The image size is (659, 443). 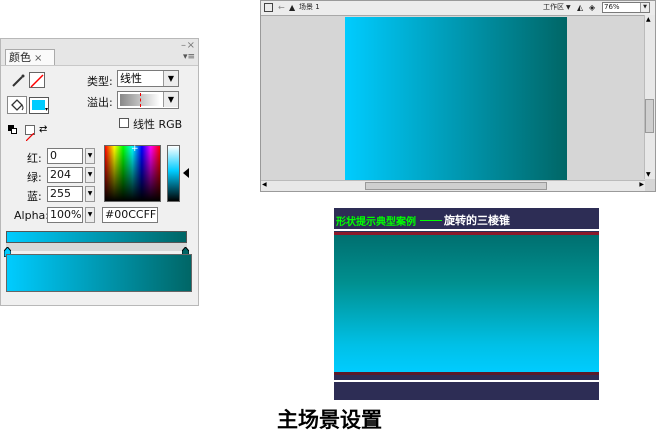 I want to click on zoom-value: 76%, so click(x=612, y=7).